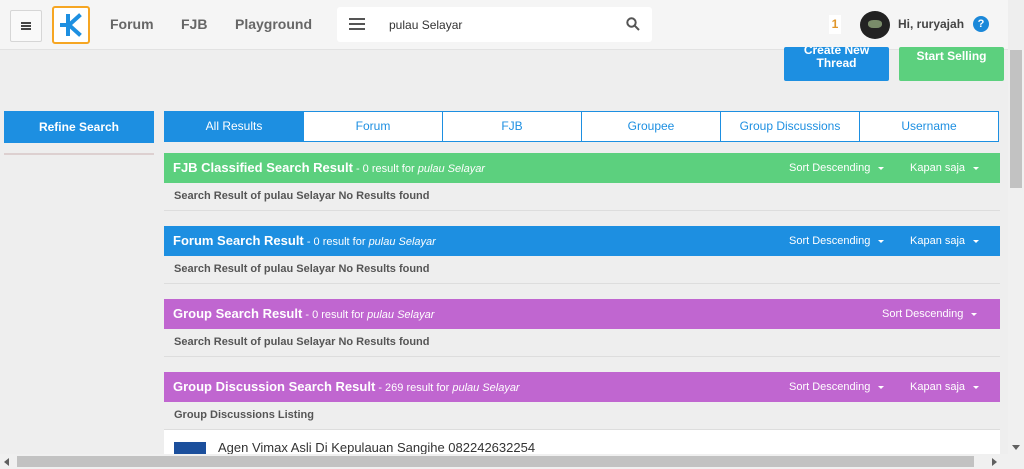 The image size is (1024, 469). I want to click on hamburger-icon, so click(26, 26).